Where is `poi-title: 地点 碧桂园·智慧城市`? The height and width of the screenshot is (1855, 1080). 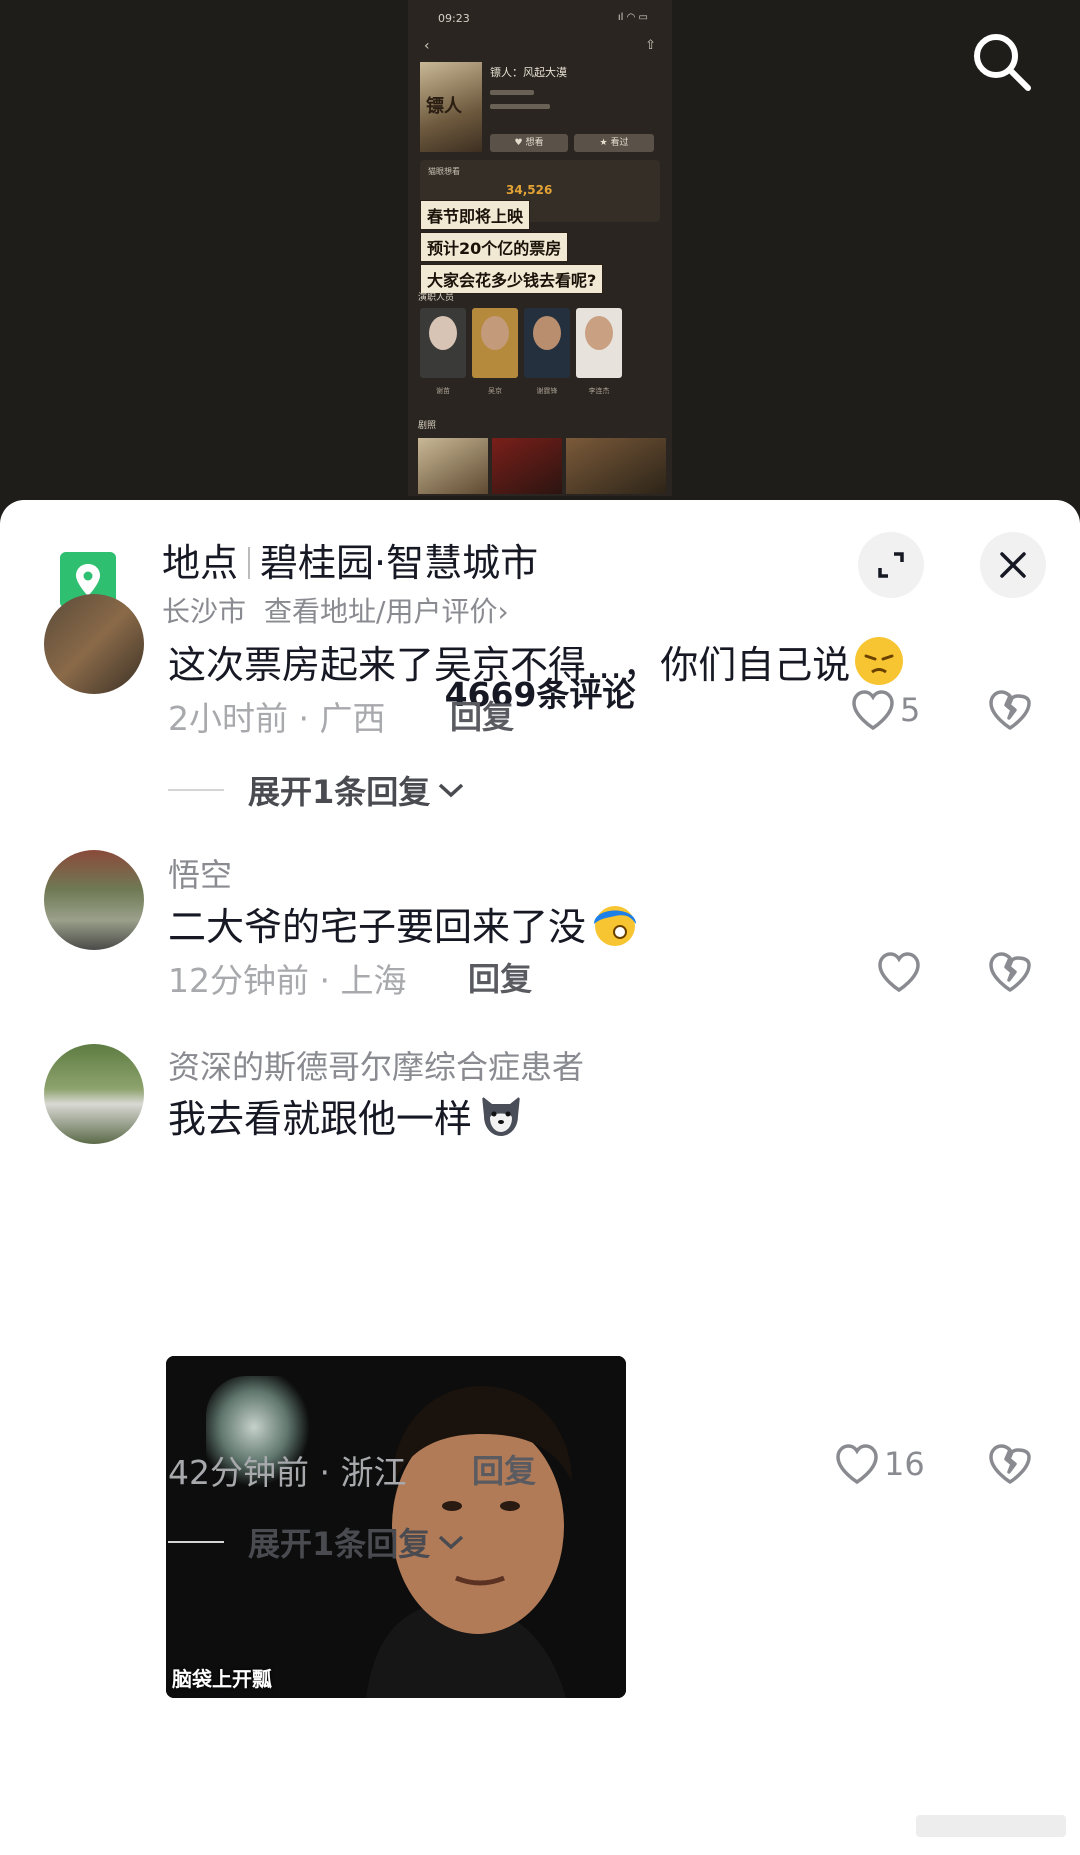 poi-title: 地点 碧桂园·智慧城市 is located at coordinates (350, 559).